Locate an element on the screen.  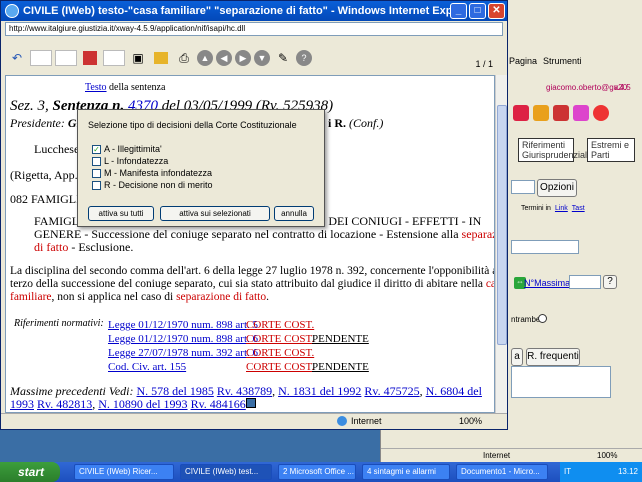
vertical-scrollbar is located at coordinates (501, 244).